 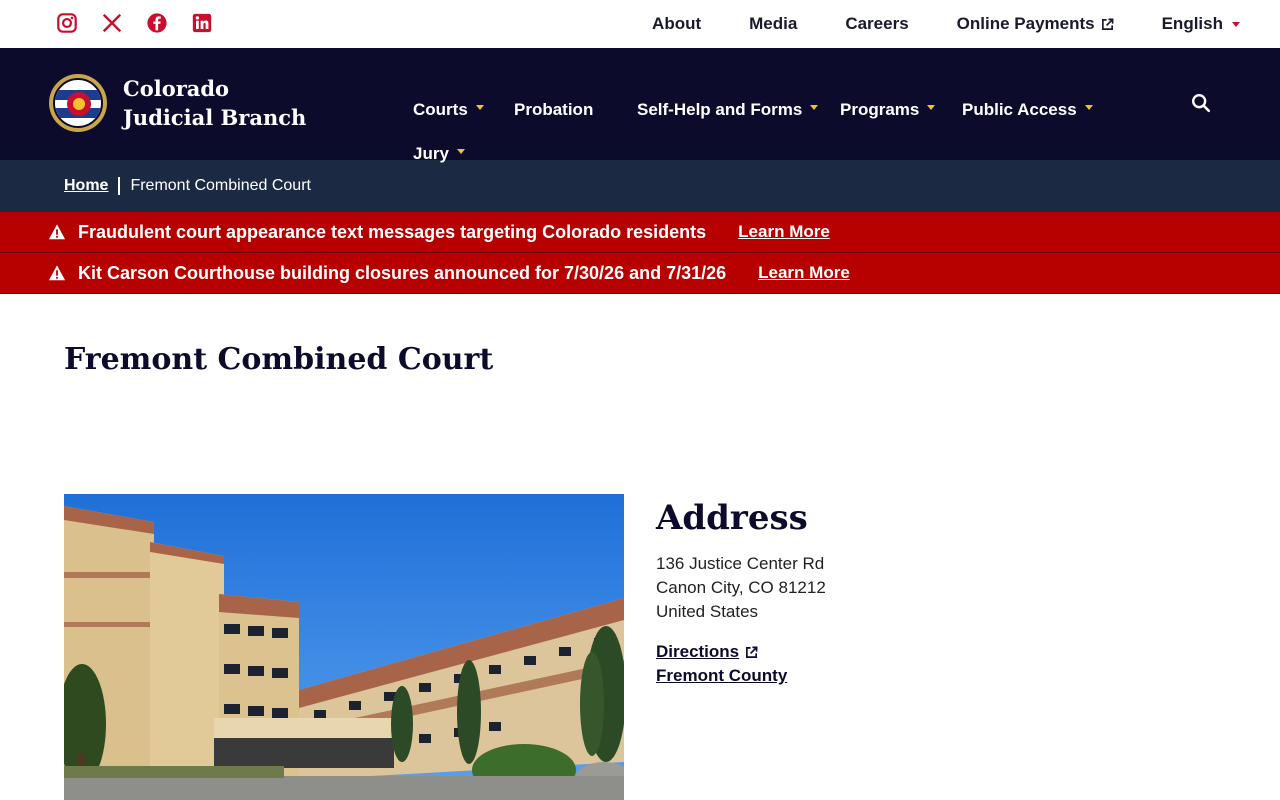 I want to click on linkedin-icon, so click(x=202, y=23).